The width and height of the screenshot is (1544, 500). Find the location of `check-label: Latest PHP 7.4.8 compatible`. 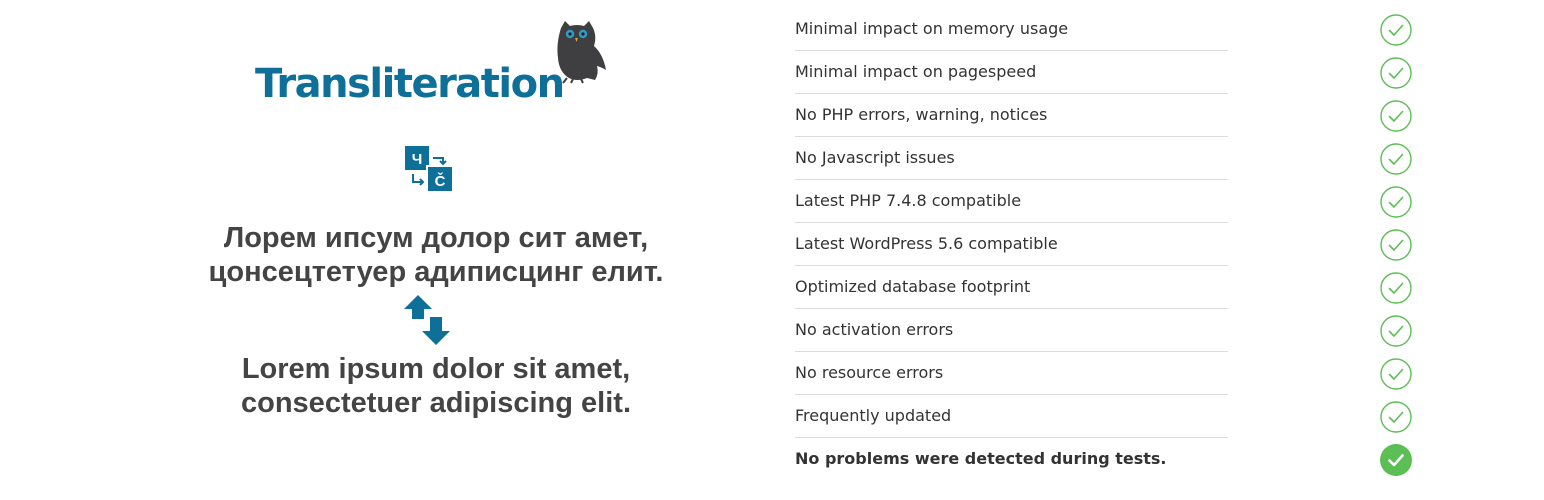

check-label: Latest PHP 7.4.8 compatible is located at coordinates (908, 200).